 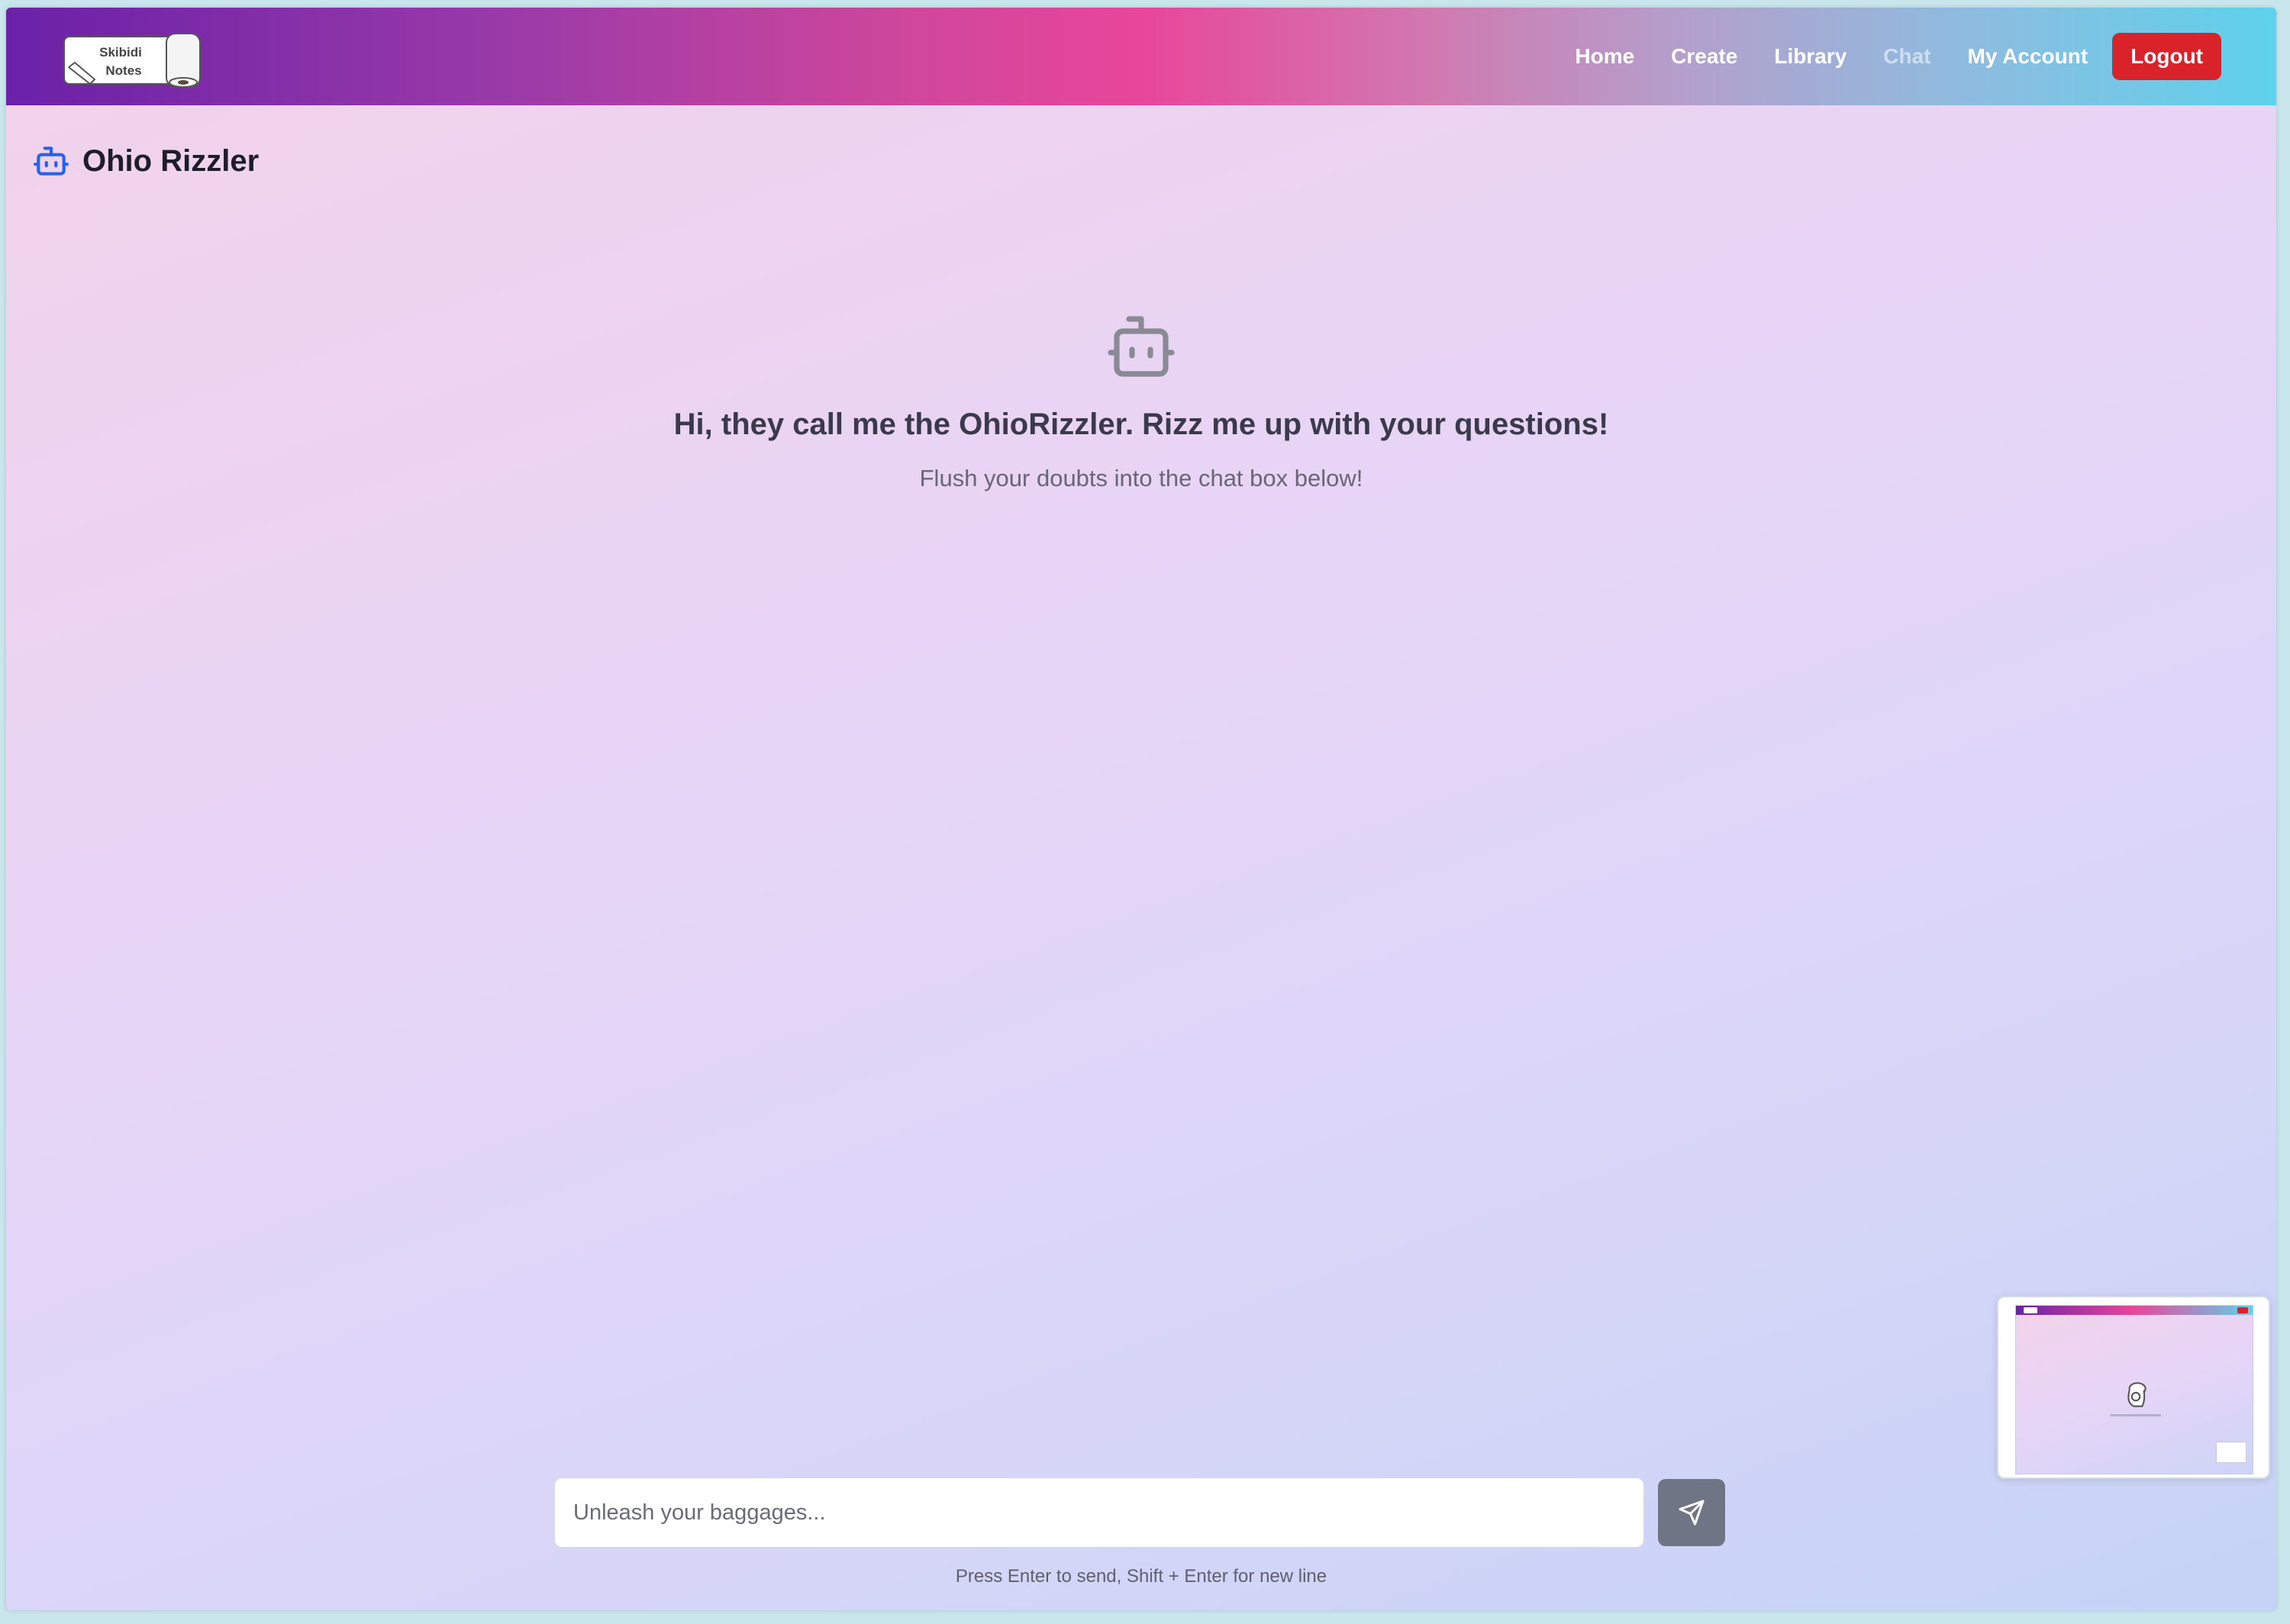 What do you see at coordinates (1704, 56) in the screenshot?
I see `nav-link-create: Create` at bounding box center [1704, 56].